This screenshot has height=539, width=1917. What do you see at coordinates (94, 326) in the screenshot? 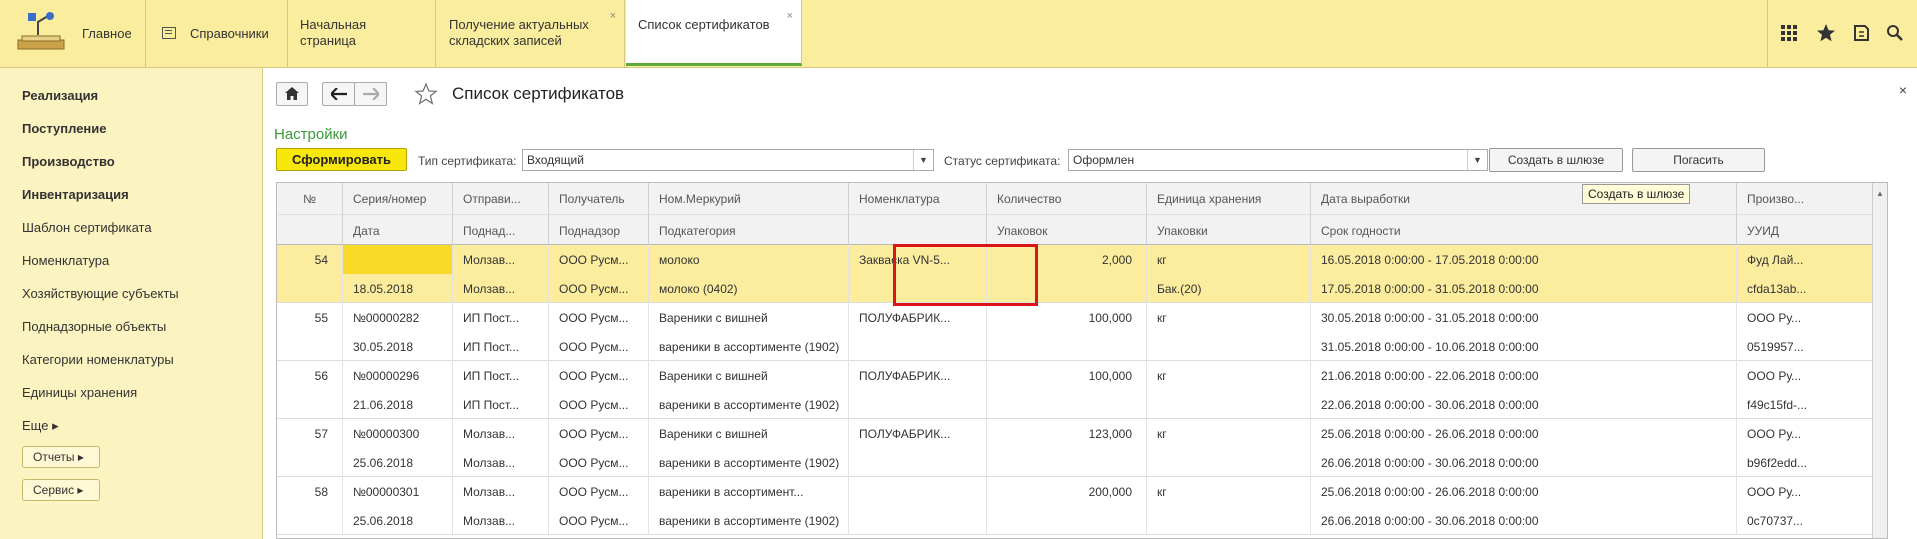
I see `sidebar-item-supervised-objects: Поднадзорные объекты` at bounding box center [94, 326].